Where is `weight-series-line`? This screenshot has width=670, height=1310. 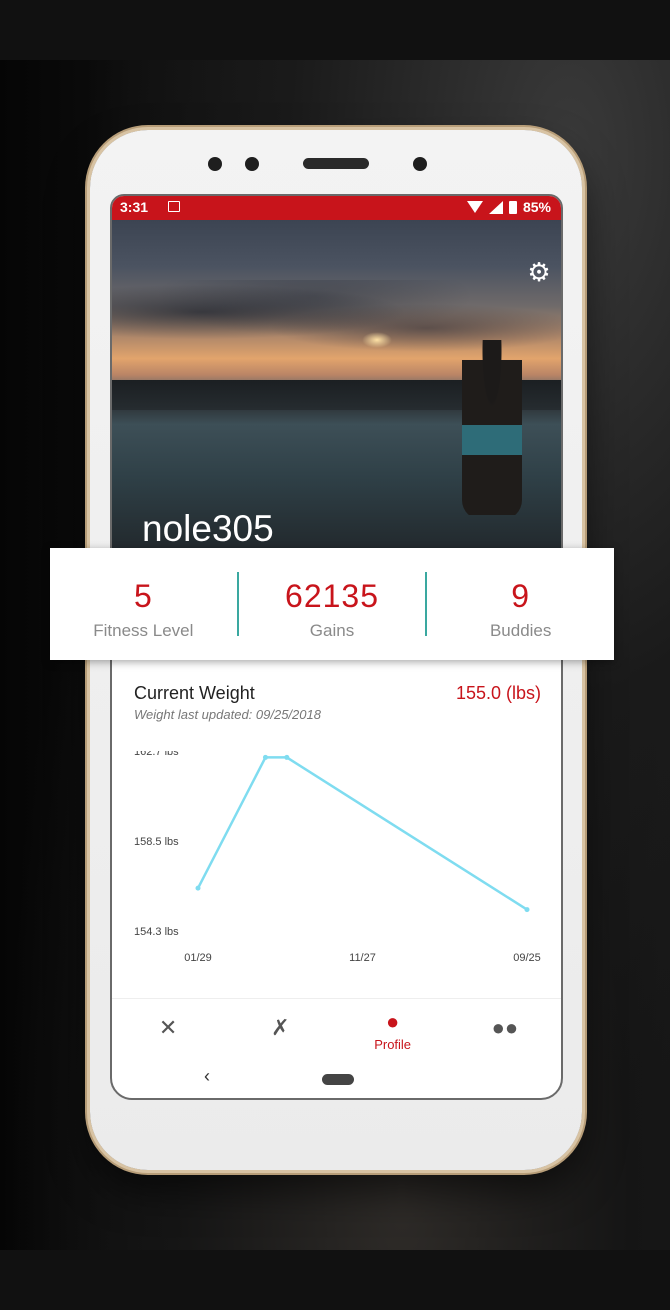
weight-series-line is located at coordinates (362, 833).